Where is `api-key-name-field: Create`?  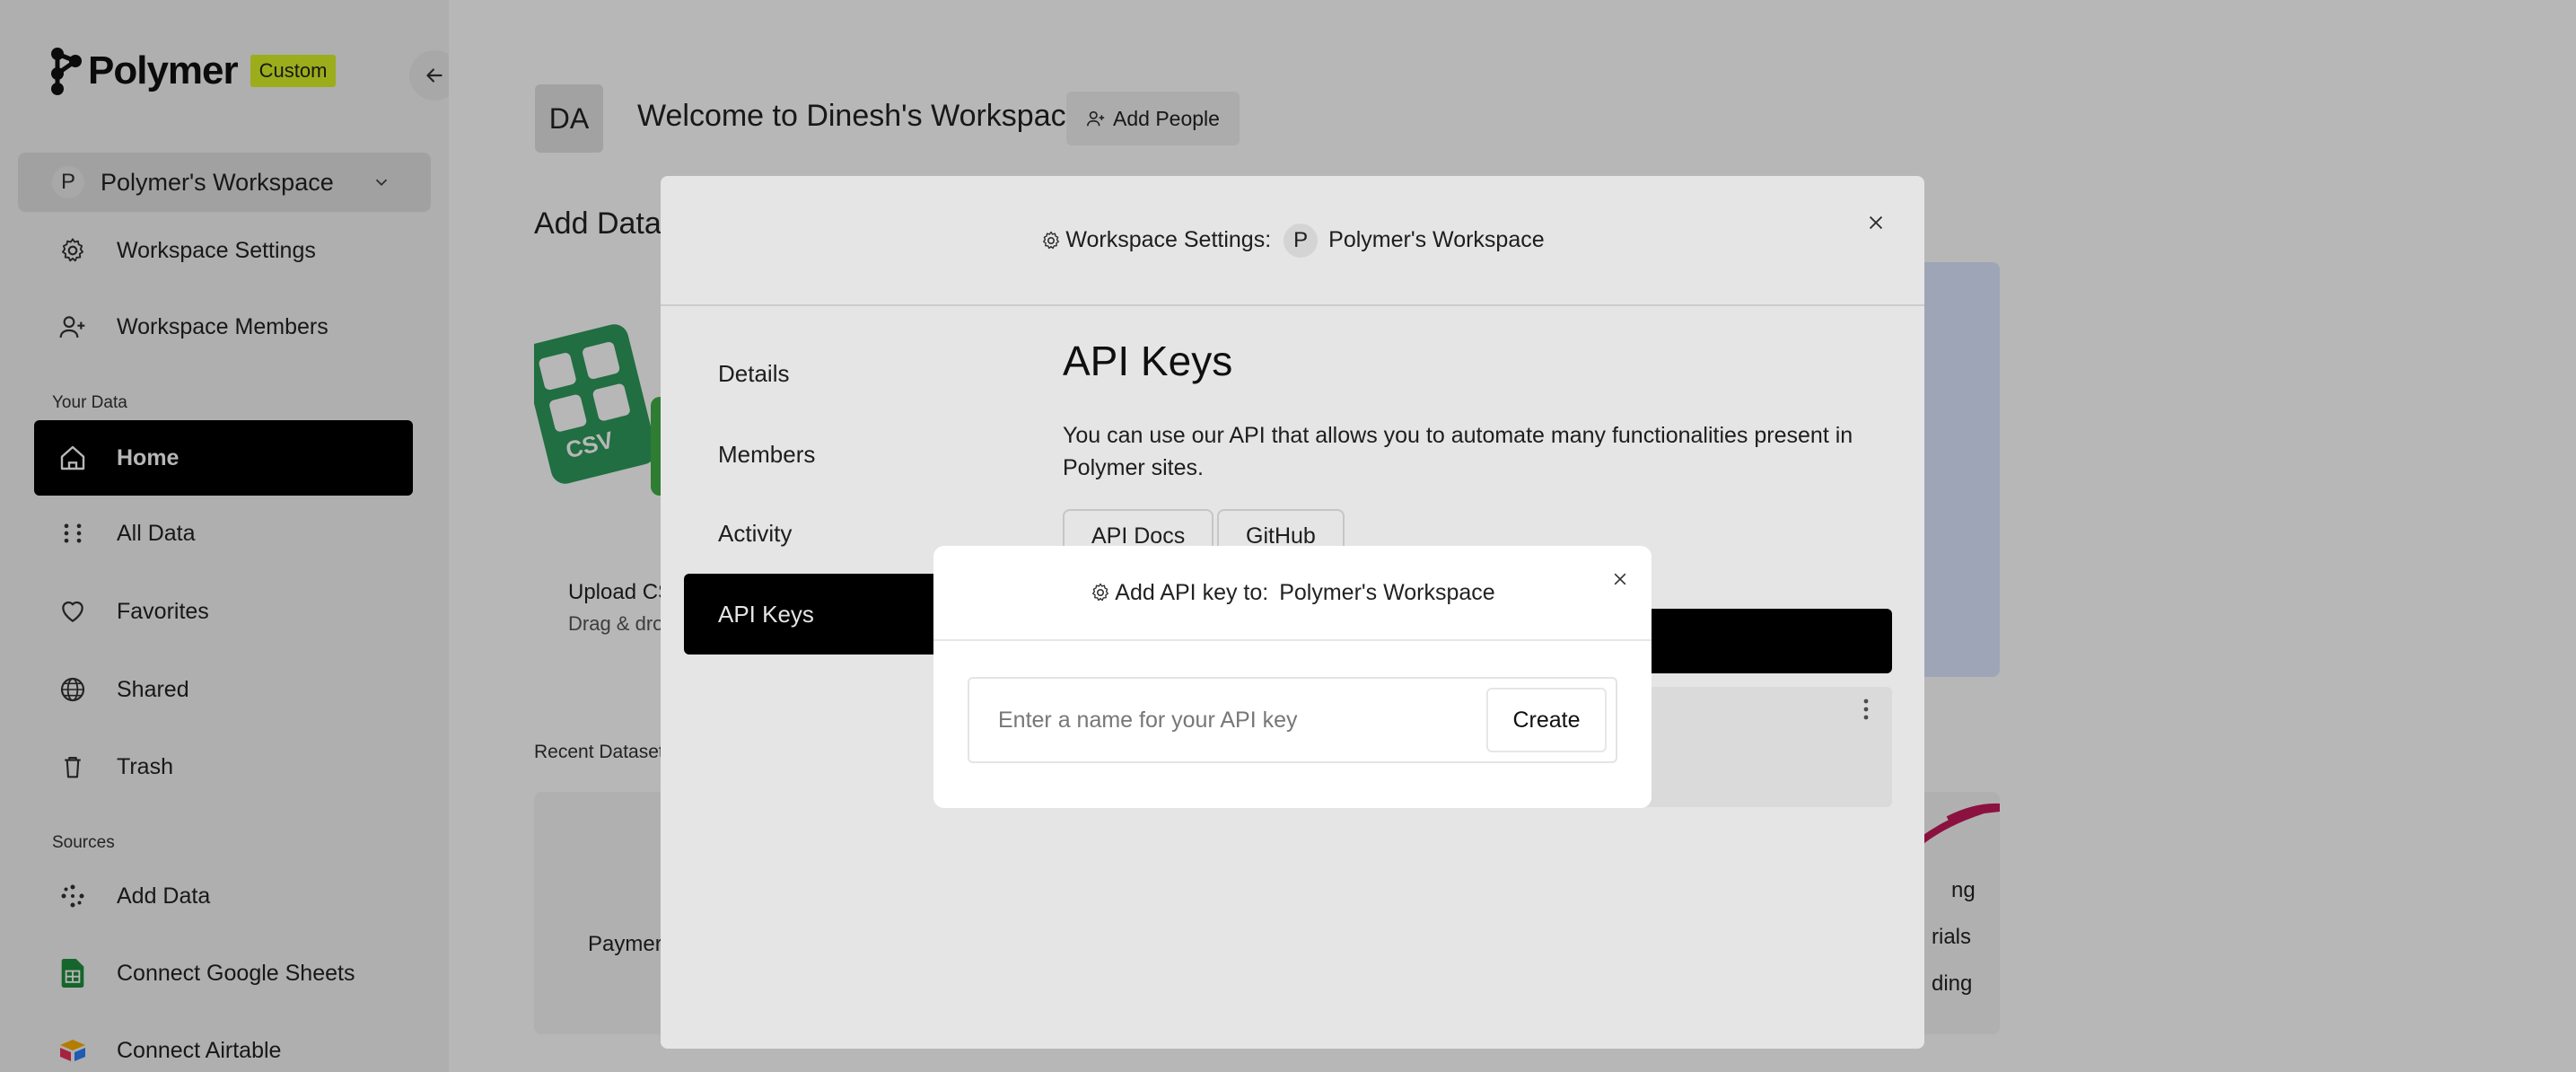
api-key-name-field: Create is located at coordinates (1292, 720).